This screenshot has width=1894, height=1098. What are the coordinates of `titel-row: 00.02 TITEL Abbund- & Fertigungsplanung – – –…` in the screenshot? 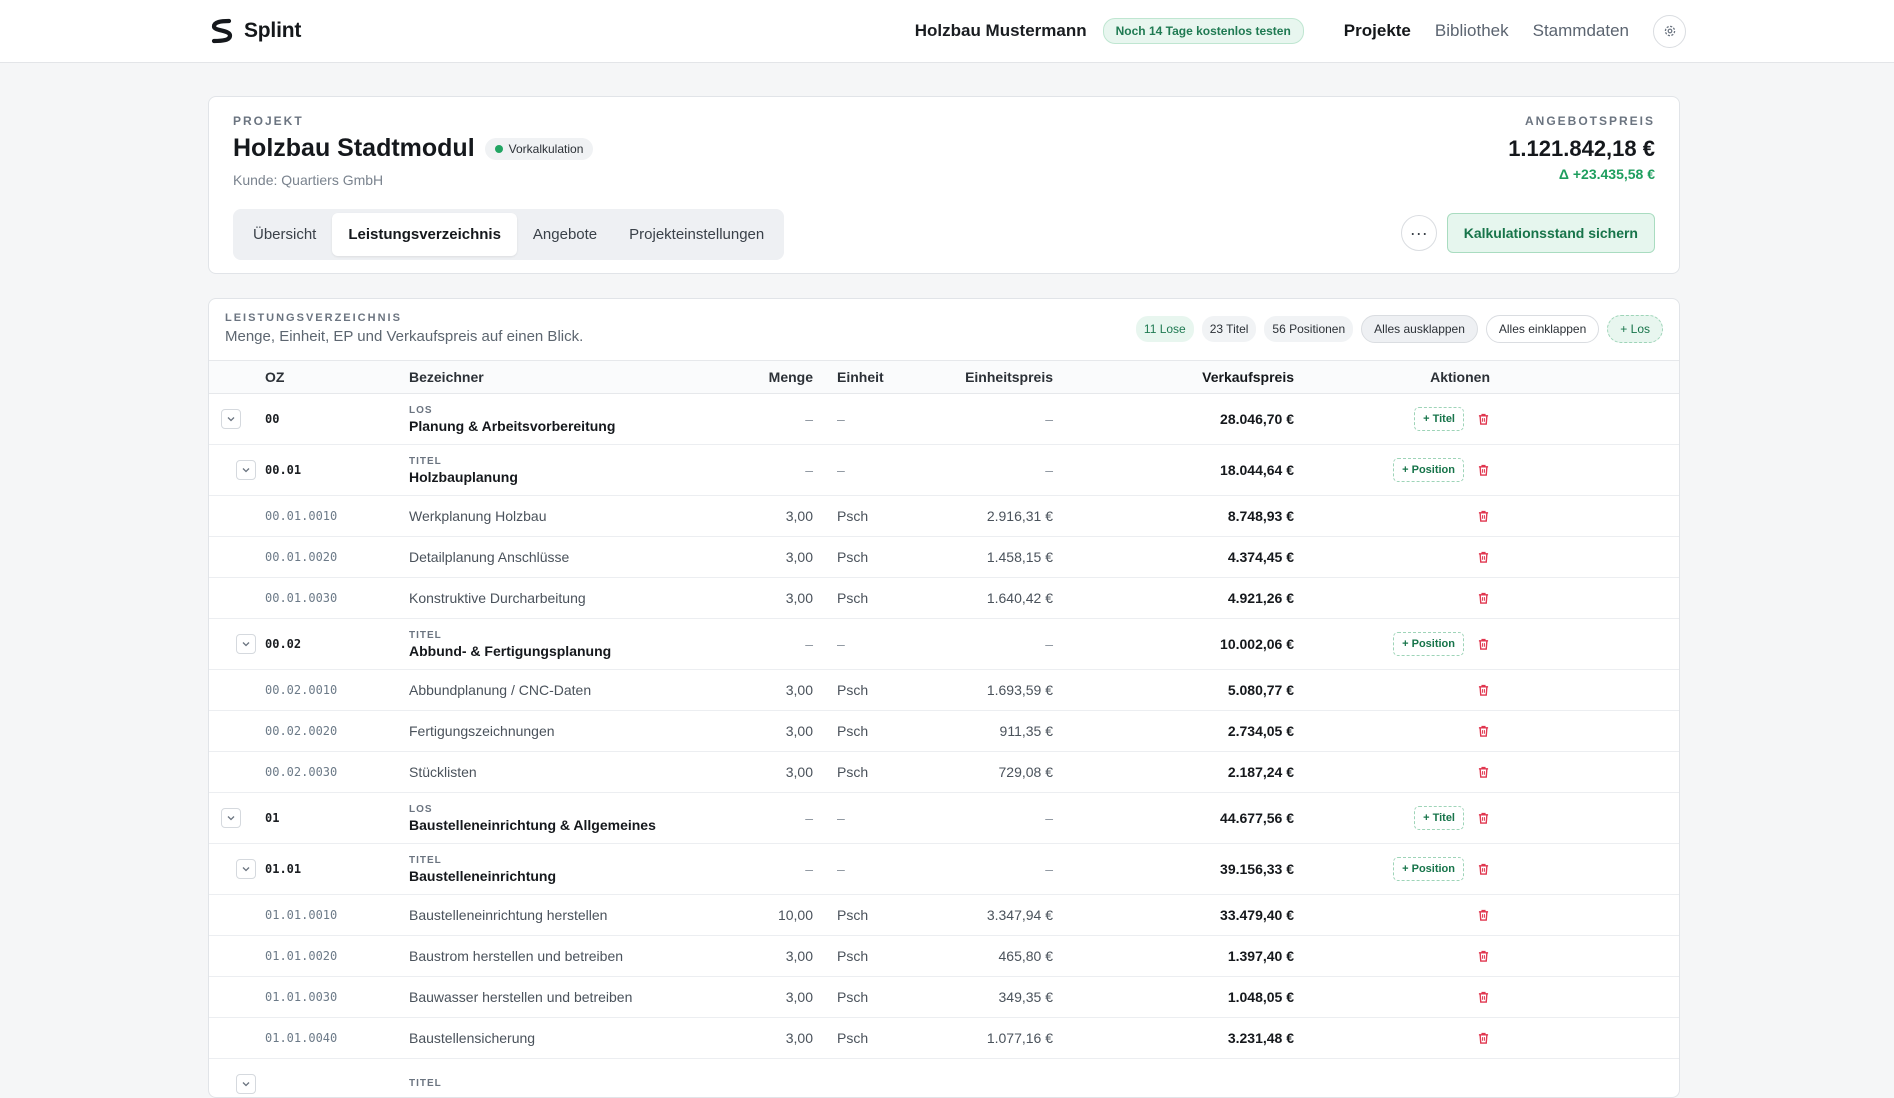 It's located at (944, 644).